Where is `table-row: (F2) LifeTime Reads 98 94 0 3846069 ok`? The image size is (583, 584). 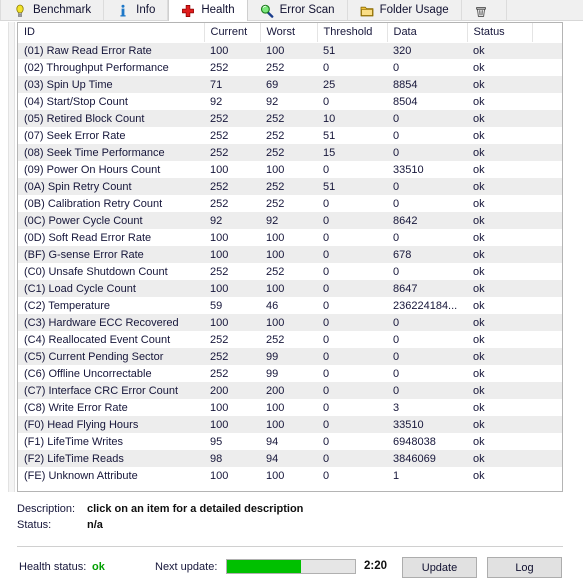 table-row: (F2) LifeTime Reads 98 94 0 3846069 ok is located at coordinates (290, 458).